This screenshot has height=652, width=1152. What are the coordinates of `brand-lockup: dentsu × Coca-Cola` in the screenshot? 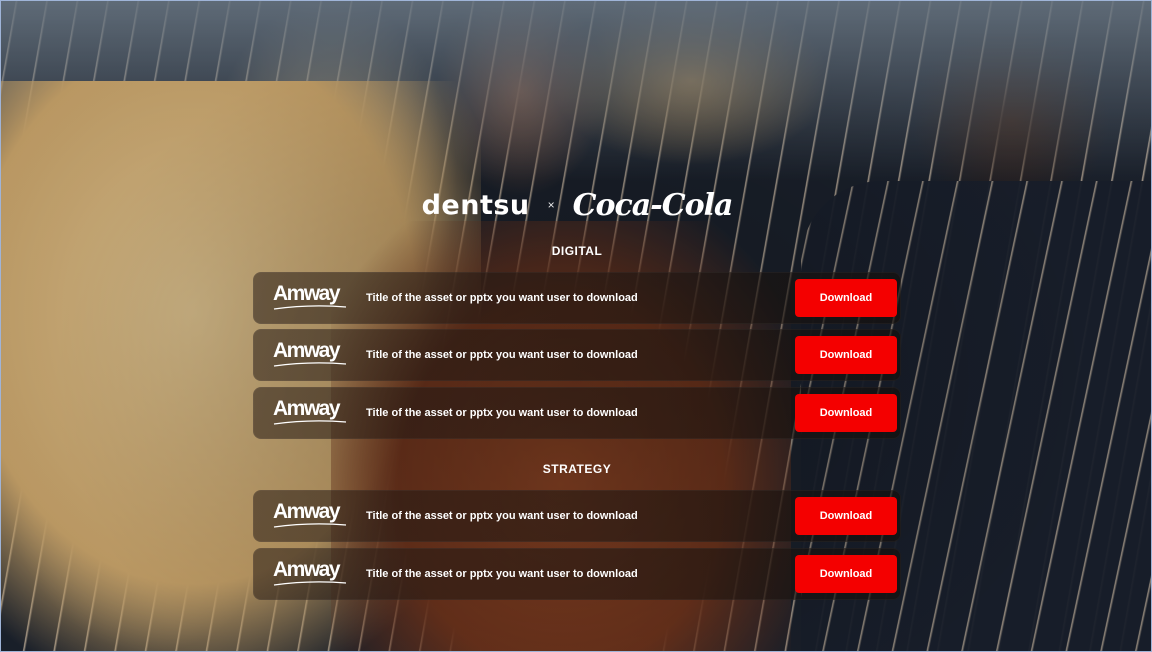 It's located at (576, 205).